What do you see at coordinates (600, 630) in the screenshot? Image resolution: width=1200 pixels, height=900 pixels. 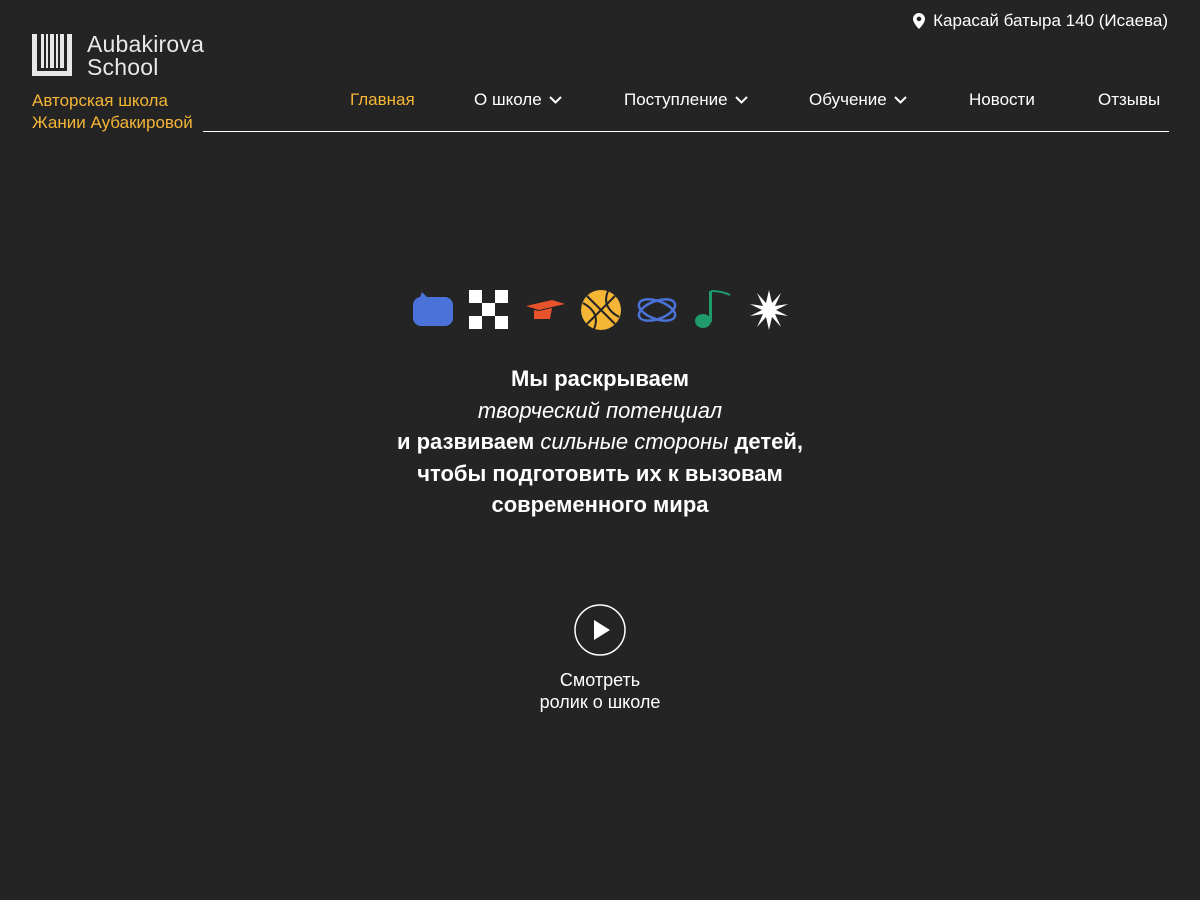 I see `play-icon` at bounding box center [600, 630].